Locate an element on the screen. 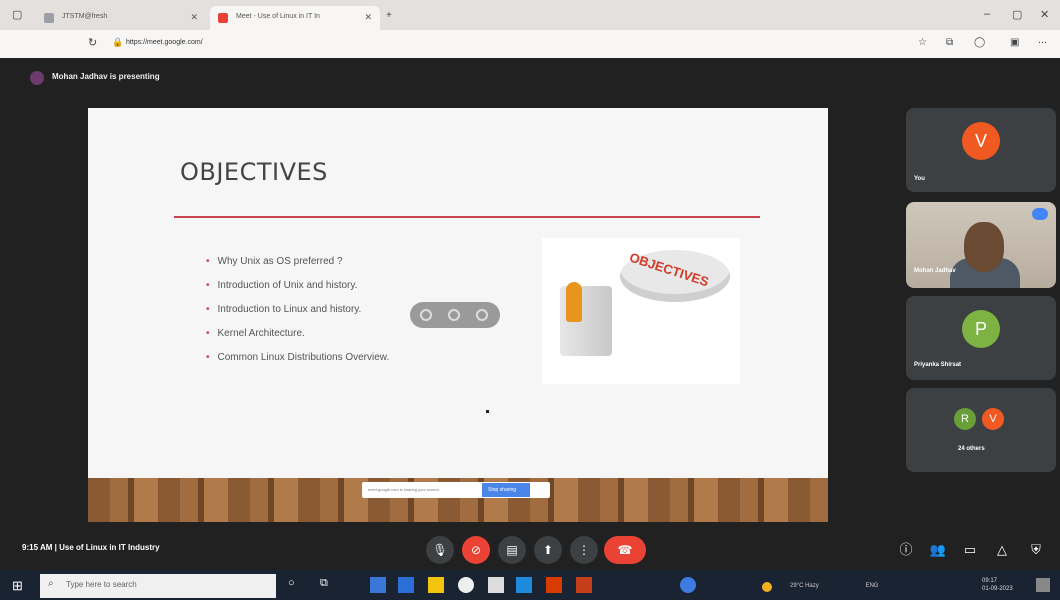  leave-call-button: ☎ is located at coordinates (625, 550).